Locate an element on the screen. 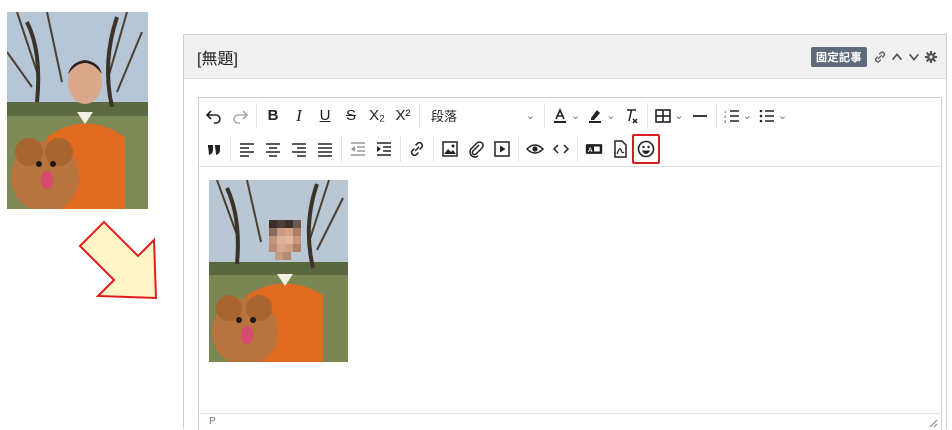 The image size is (952, 430). indent-button is located at coordinates (384, 149).